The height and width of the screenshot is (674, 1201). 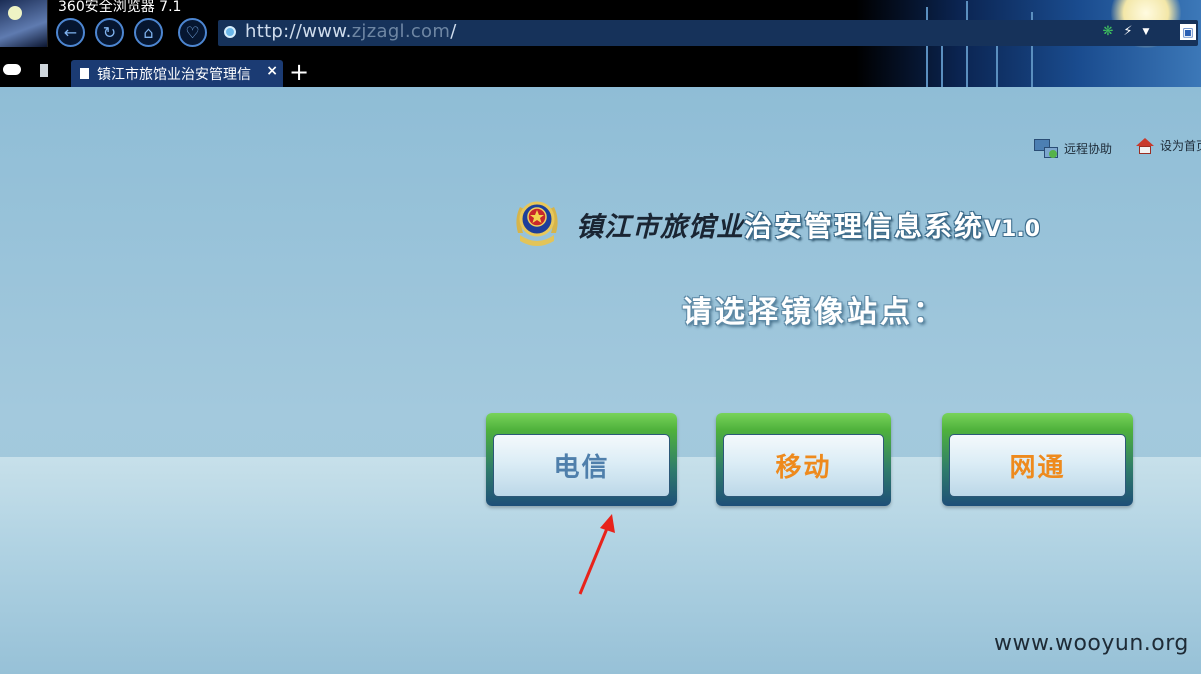 What do you see at coordinates (1012, 229) in the screenshot?
I see `version-label: V1.0` at bounding box center [1012, 229].